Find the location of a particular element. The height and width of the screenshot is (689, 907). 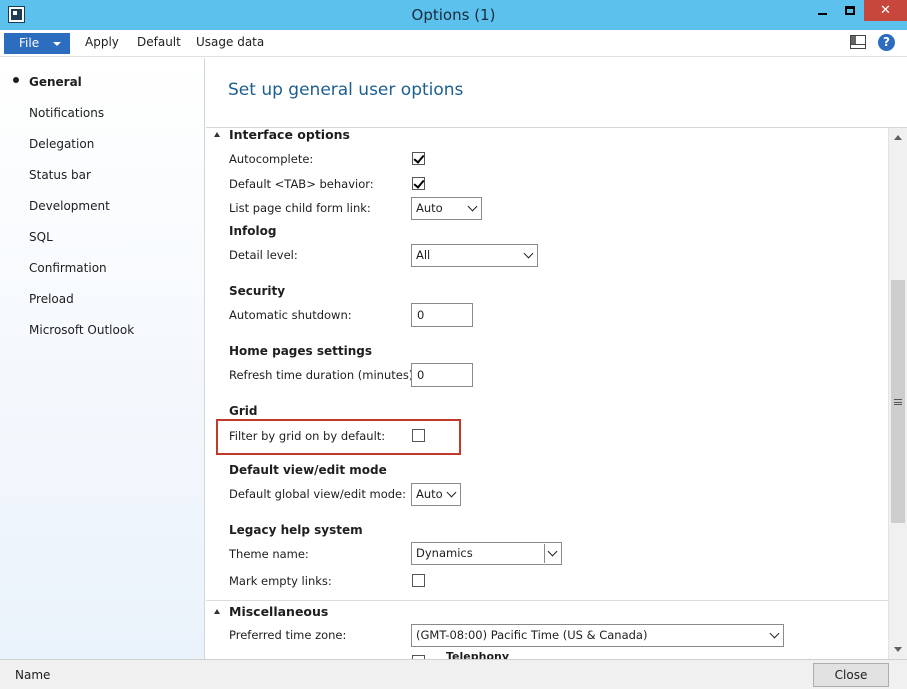

maximize-icon is located at coordinates (850, 10).